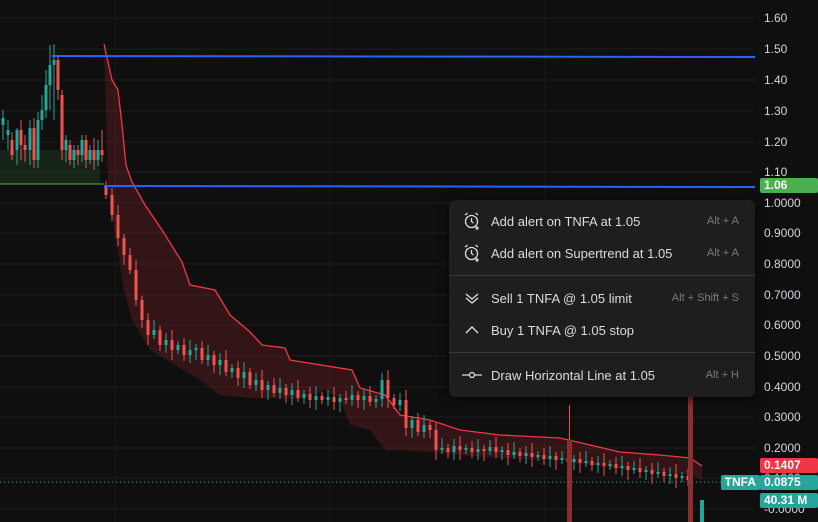  What do you see at coordinates (472, 375) in the screenshot?
I see `horizontal-line-icon` at bounding box center [472, 375].